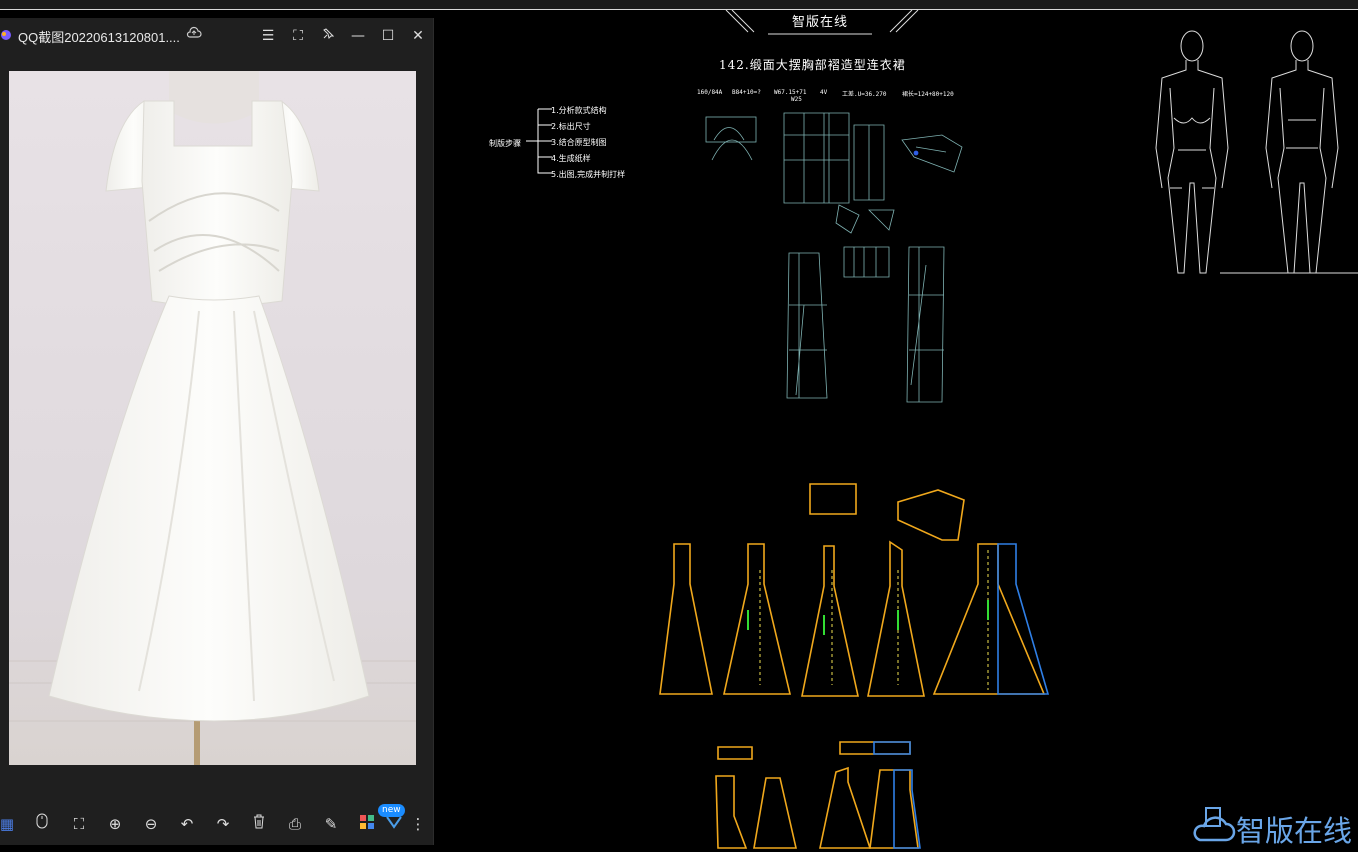 Image resolution: width=1358 pixels, height=852 pixels. Describe the element at coordinates (388, 36) in the screenshot. I see `maximize-icon: ☐` at that location.